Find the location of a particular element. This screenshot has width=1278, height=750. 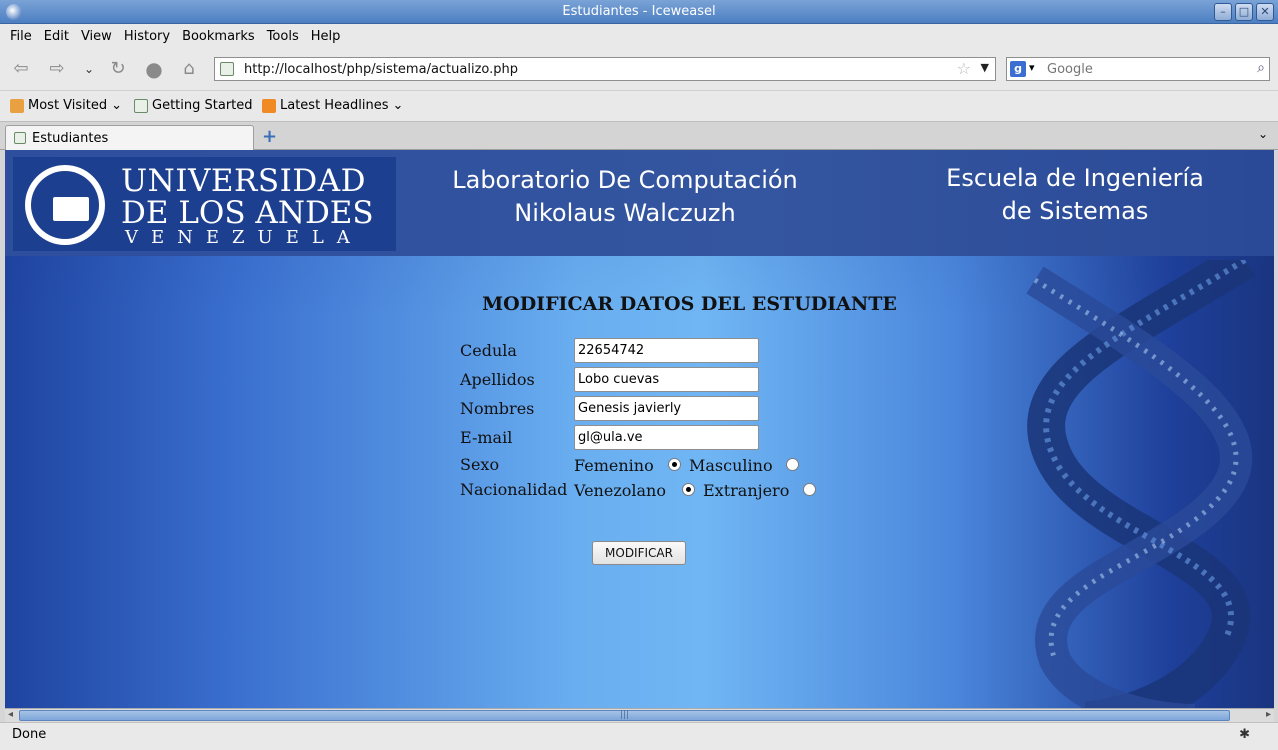

window-title: Estudiantes - Iceweasel is located at coordinates (639, 11).